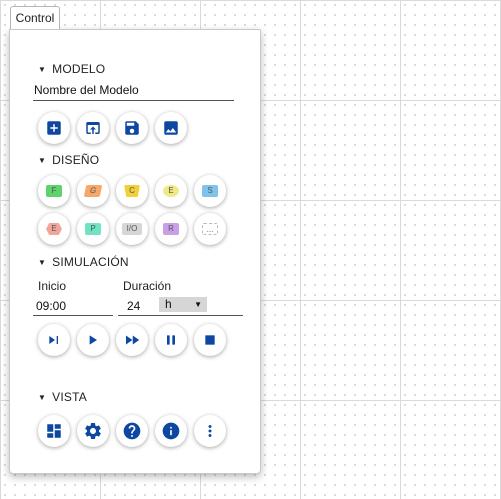 The height and width of the screenshot is (499, 501). I want to click on open-upload-icon, so click(93, 128).